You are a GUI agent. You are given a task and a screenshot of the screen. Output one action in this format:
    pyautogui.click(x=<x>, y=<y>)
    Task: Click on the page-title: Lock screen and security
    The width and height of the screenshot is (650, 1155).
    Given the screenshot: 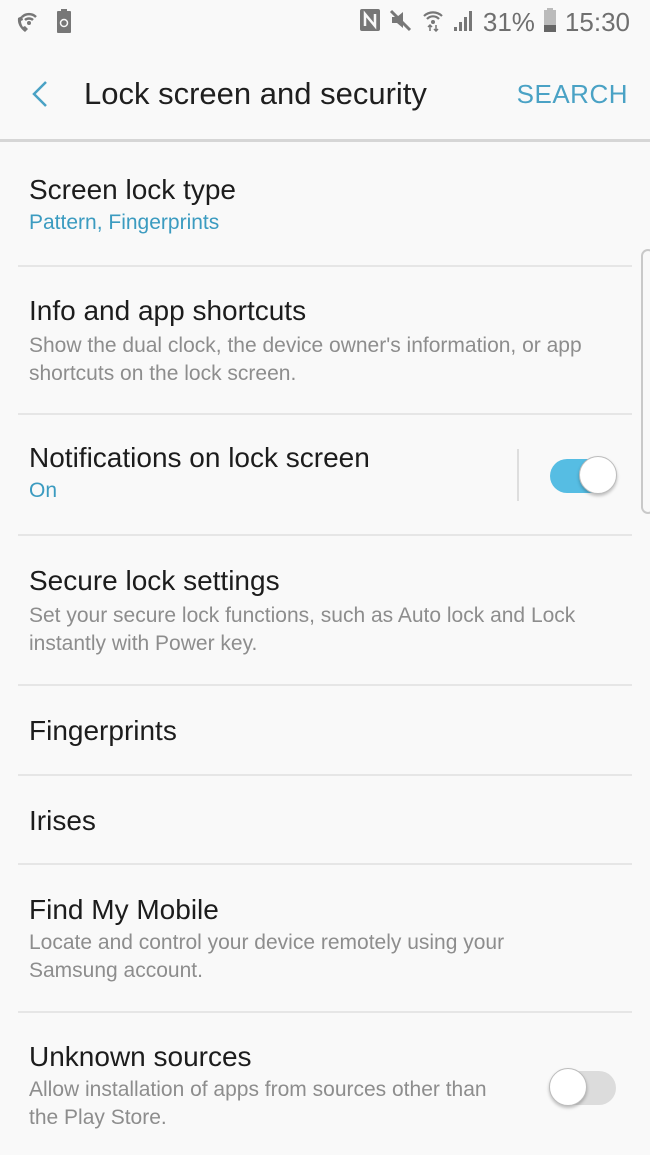 What is the action you would take?
    pyautogui.click(x=255, y=93)
    